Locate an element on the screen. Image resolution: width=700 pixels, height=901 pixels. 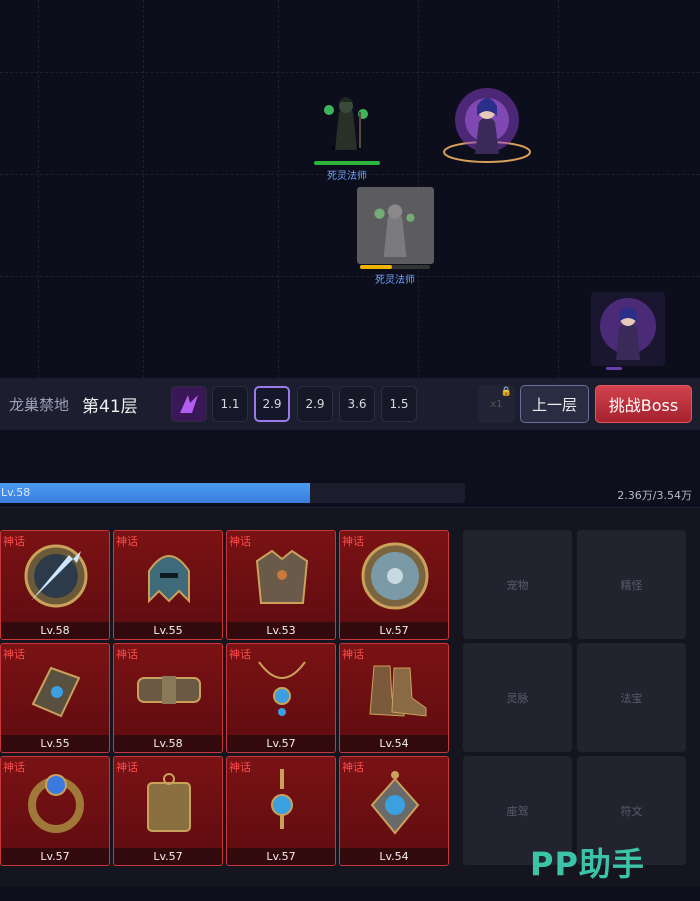
speed-slot-4: 3.6 is located at coordinates (357, 404).